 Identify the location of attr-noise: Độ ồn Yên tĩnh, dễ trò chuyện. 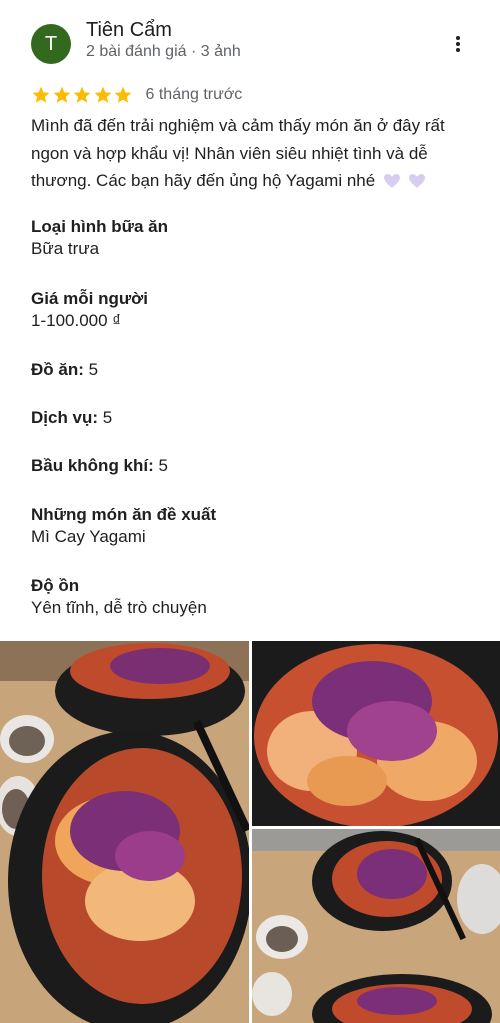
(251, 597).